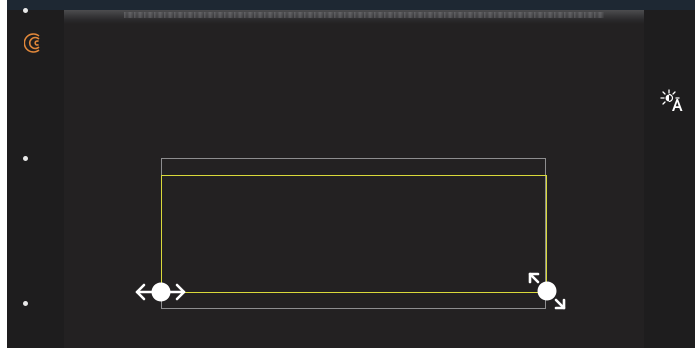  I want to click on top-status-strip, so click(351, 5).